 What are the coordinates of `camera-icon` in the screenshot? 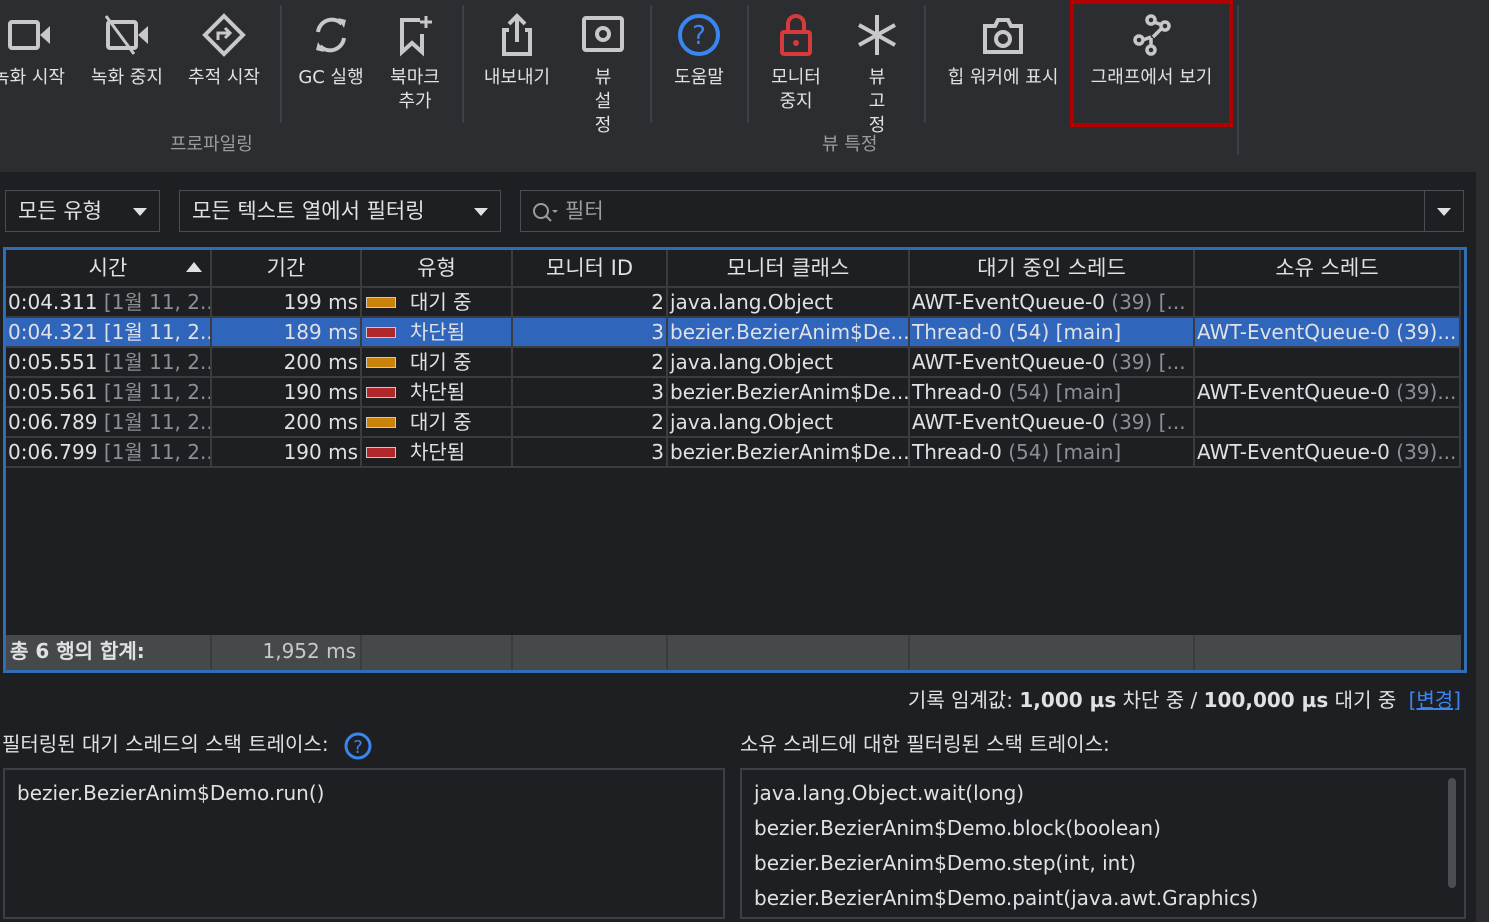 It's located at (1003, 36).